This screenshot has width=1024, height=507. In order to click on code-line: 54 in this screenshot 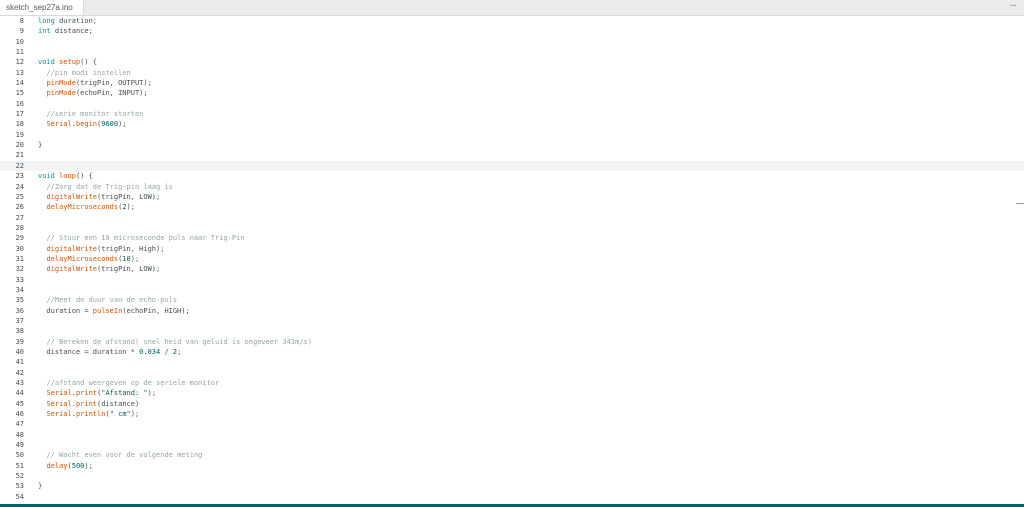, I will do `click(512, 497)`.